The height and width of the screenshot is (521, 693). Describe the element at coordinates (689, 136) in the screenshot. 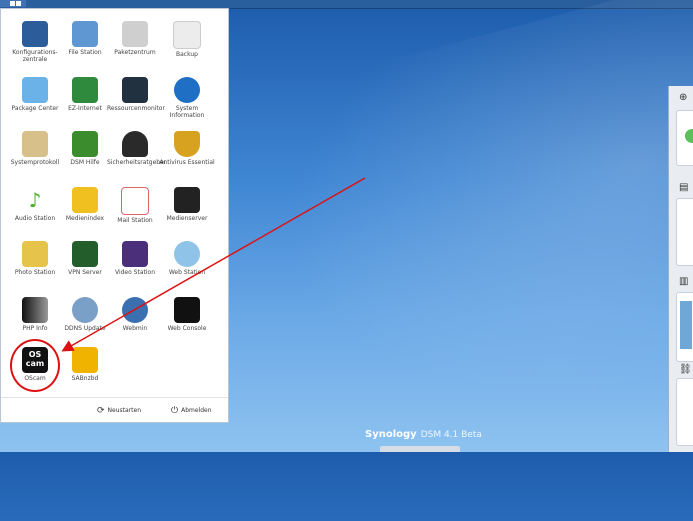

I see `status-ok-icon` at that location.